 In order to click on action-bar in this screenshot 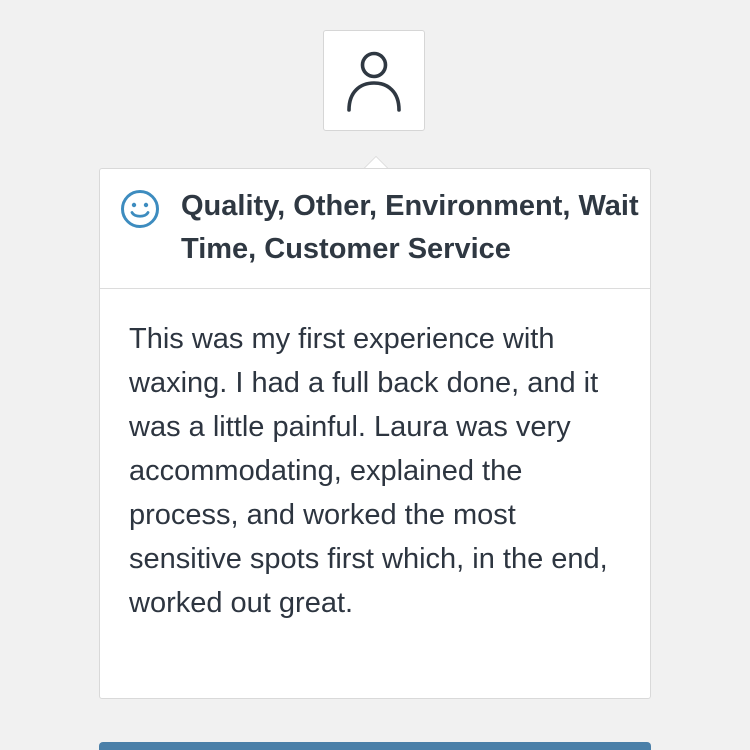, I will do `click(375, 746)`.